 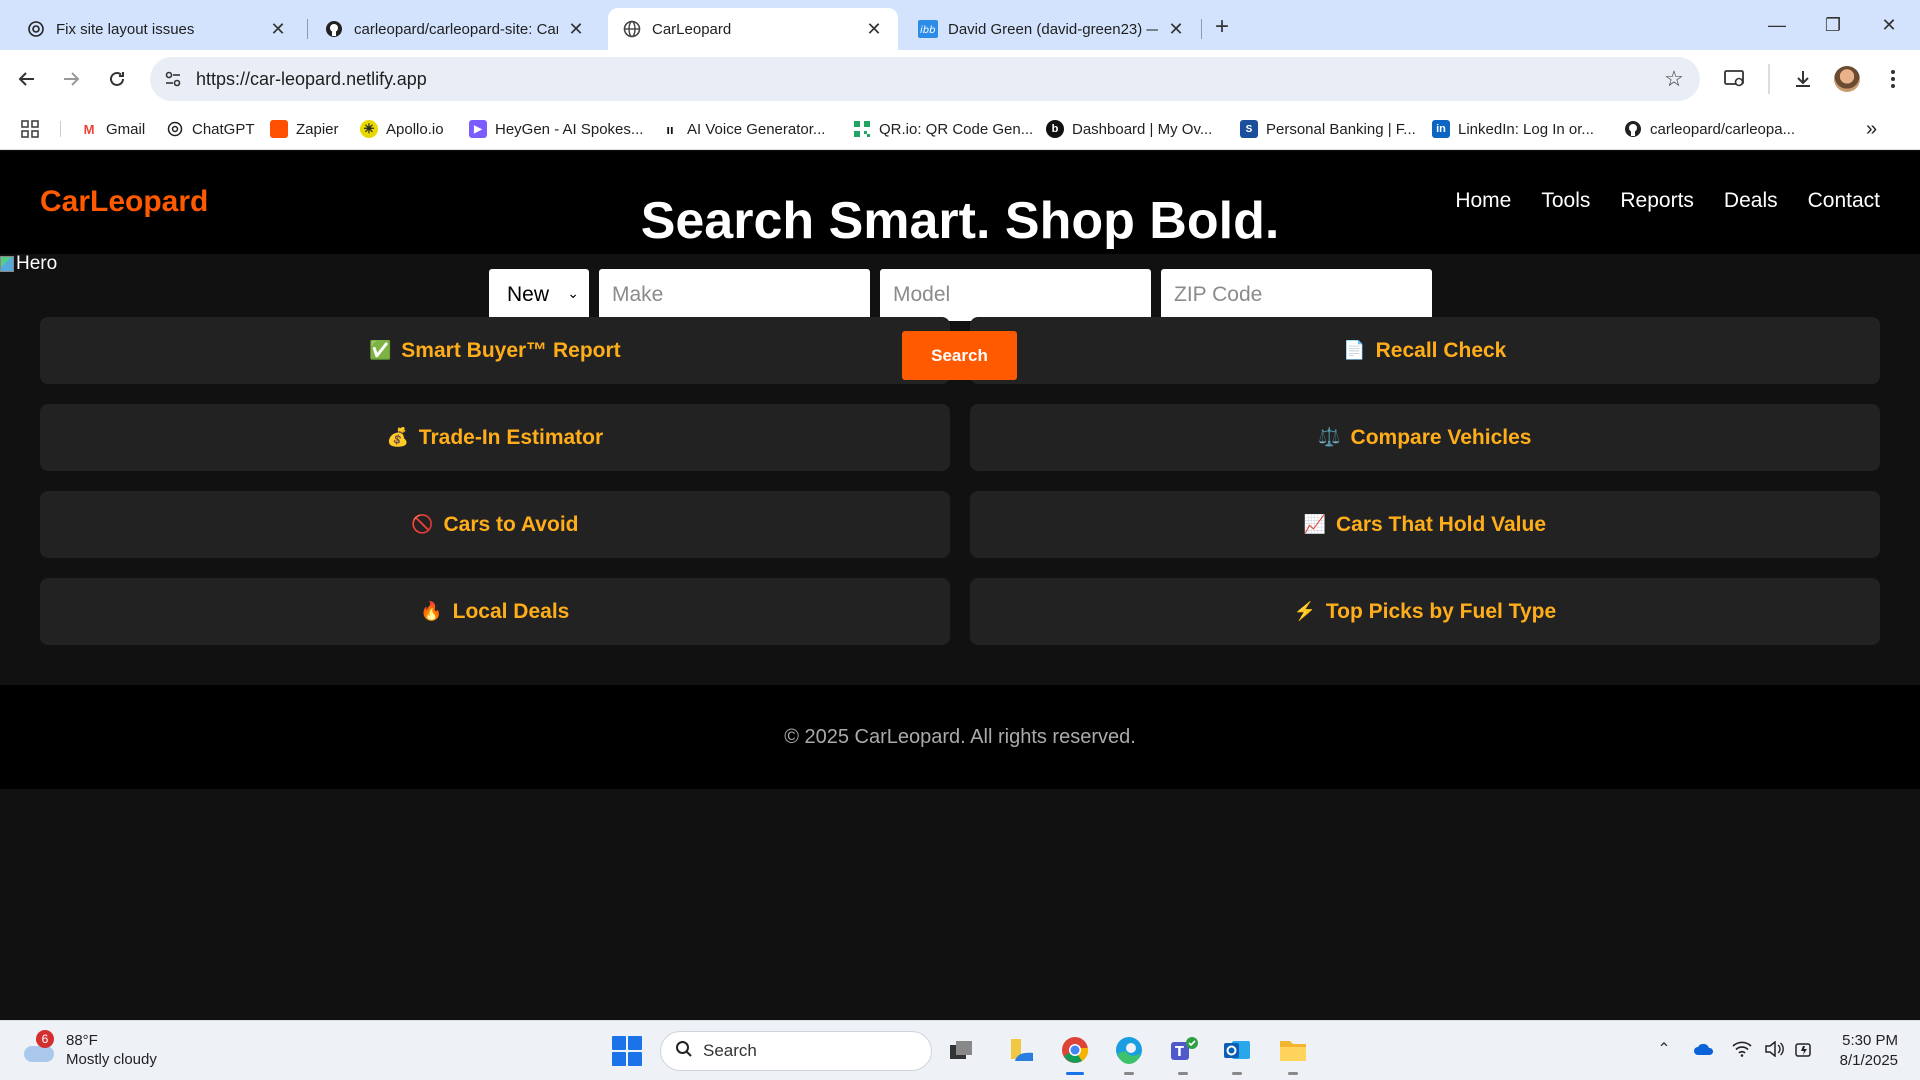 I want to click on tab-david-green: ibb David Green (david-green23) — ✕, so click(x=1052, y=29).